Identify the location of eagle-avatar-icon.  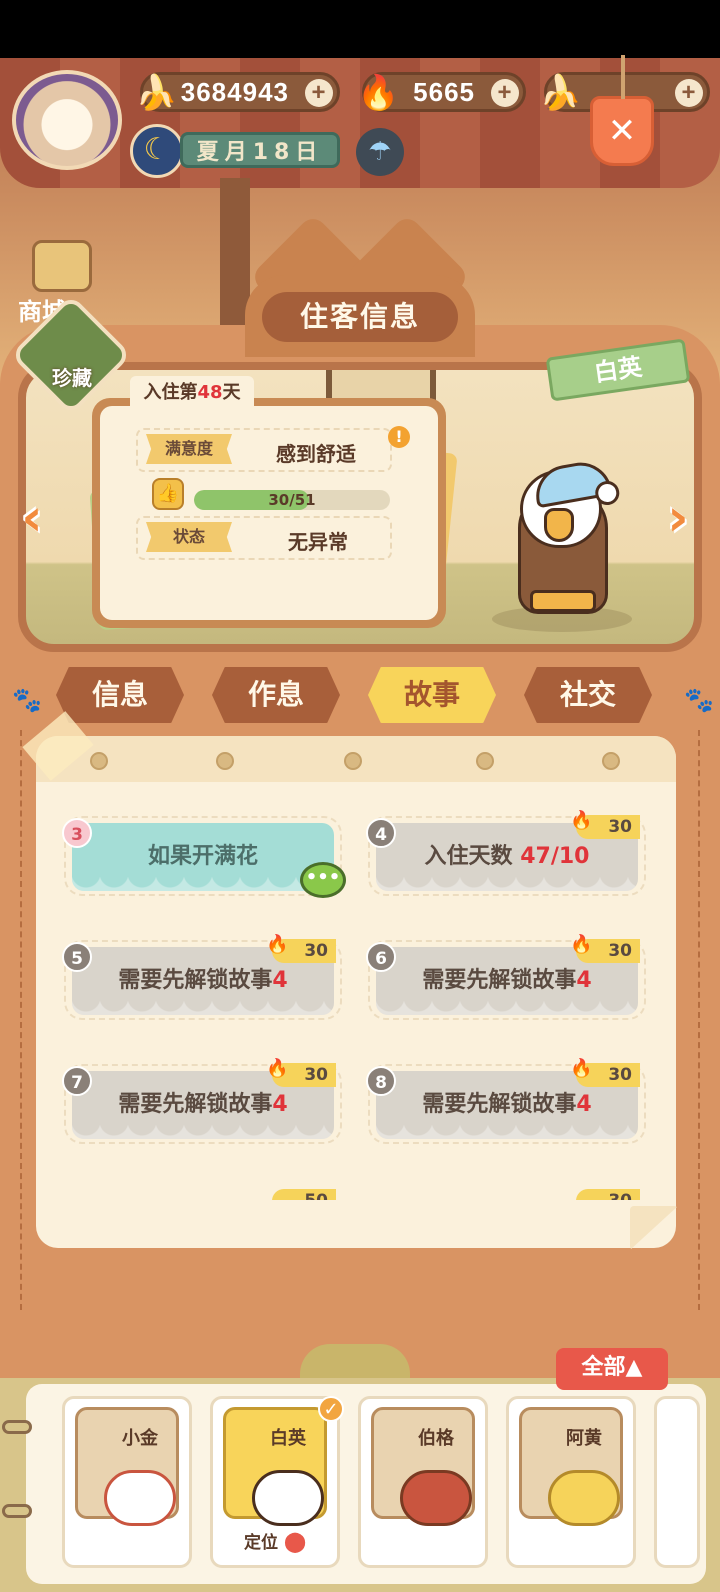
(288, 1498).